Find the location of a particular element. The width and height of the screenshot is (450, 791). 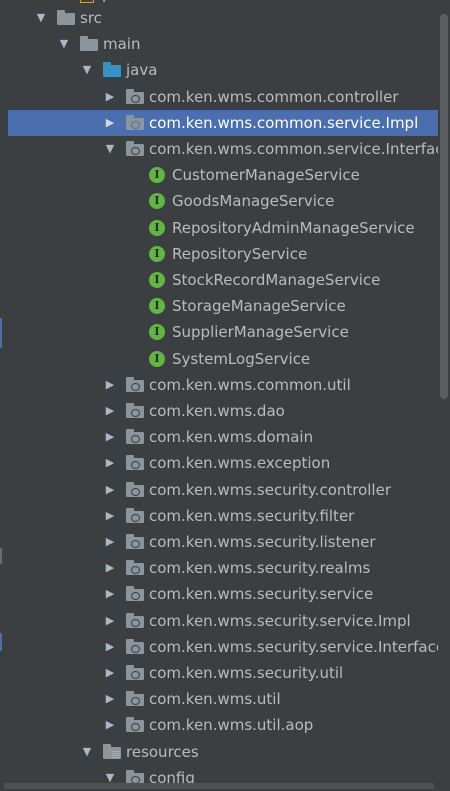

tree-row: ▶ com.ken.wms.security.controller is located at coordinates (219, 490).